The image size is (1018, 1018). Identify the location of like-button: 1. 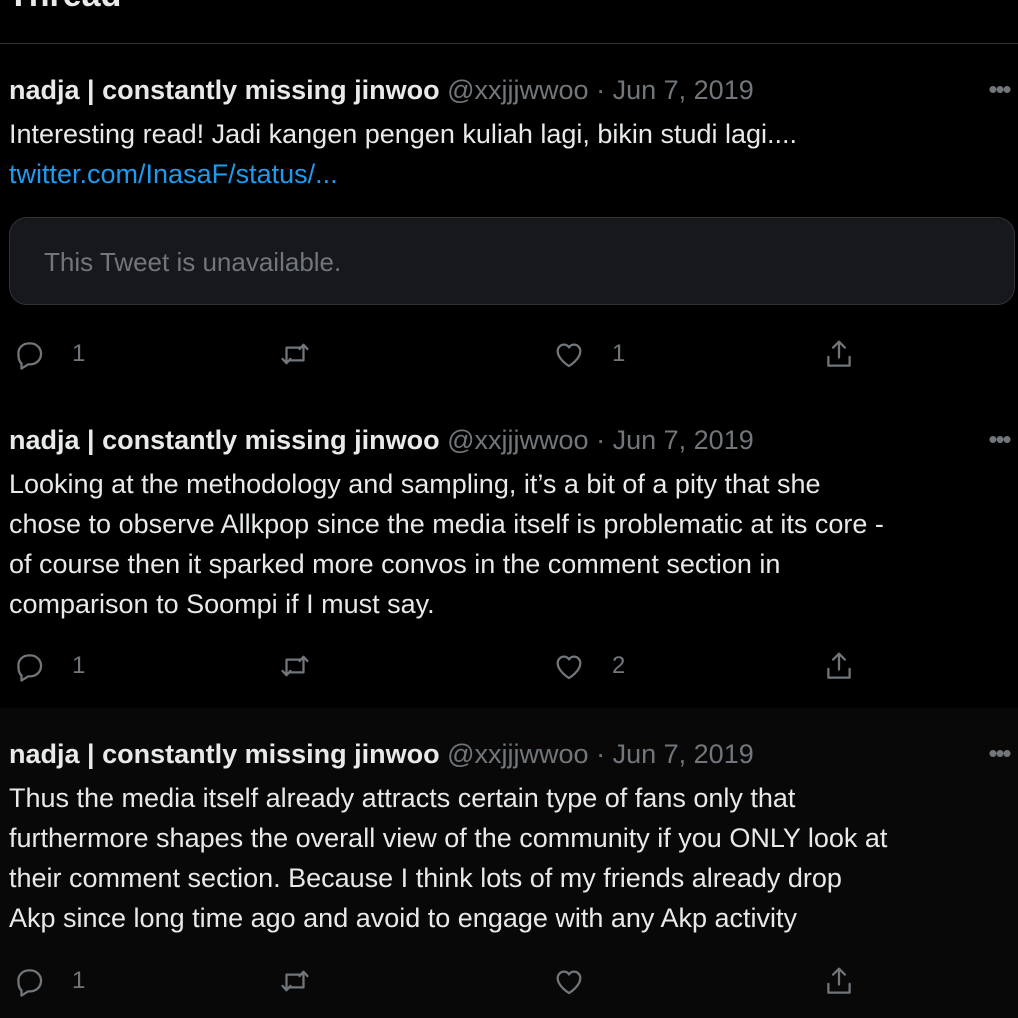
(588, 354).